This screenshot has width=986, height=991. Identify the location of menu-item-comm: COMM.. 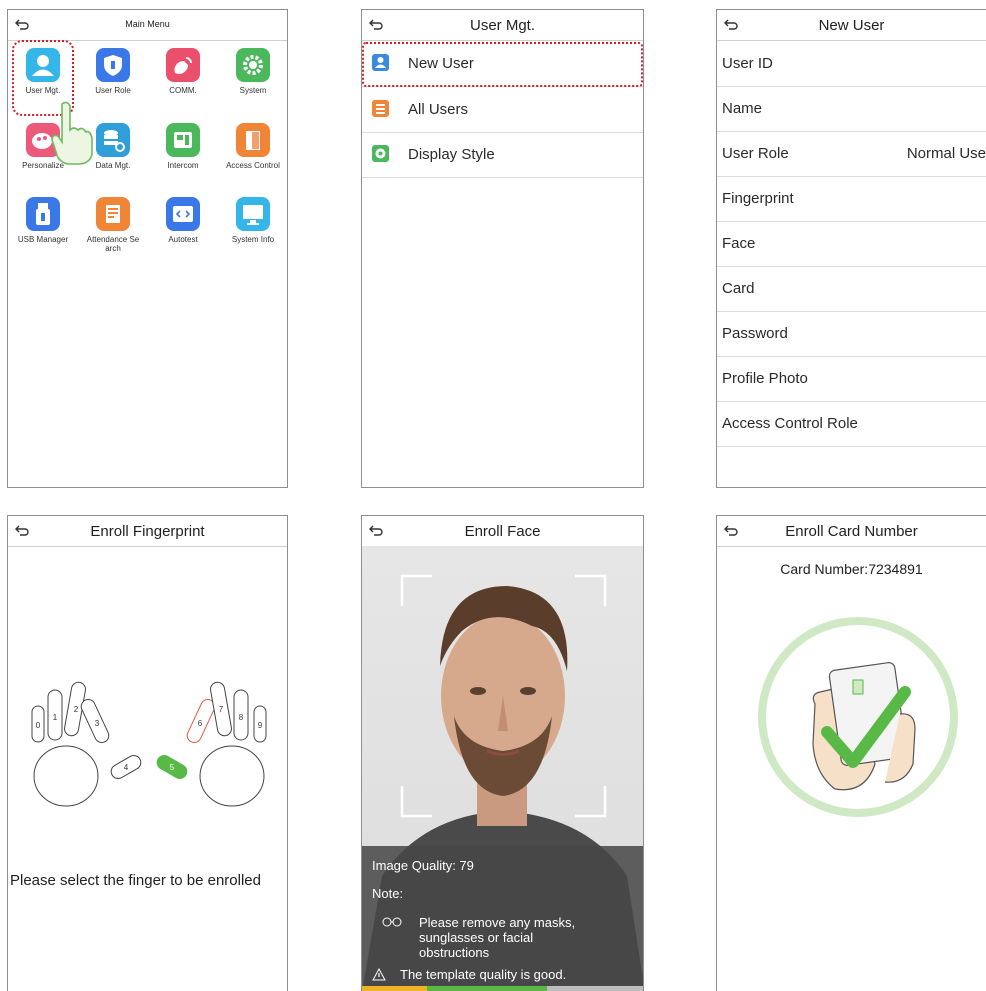
(183, 71).